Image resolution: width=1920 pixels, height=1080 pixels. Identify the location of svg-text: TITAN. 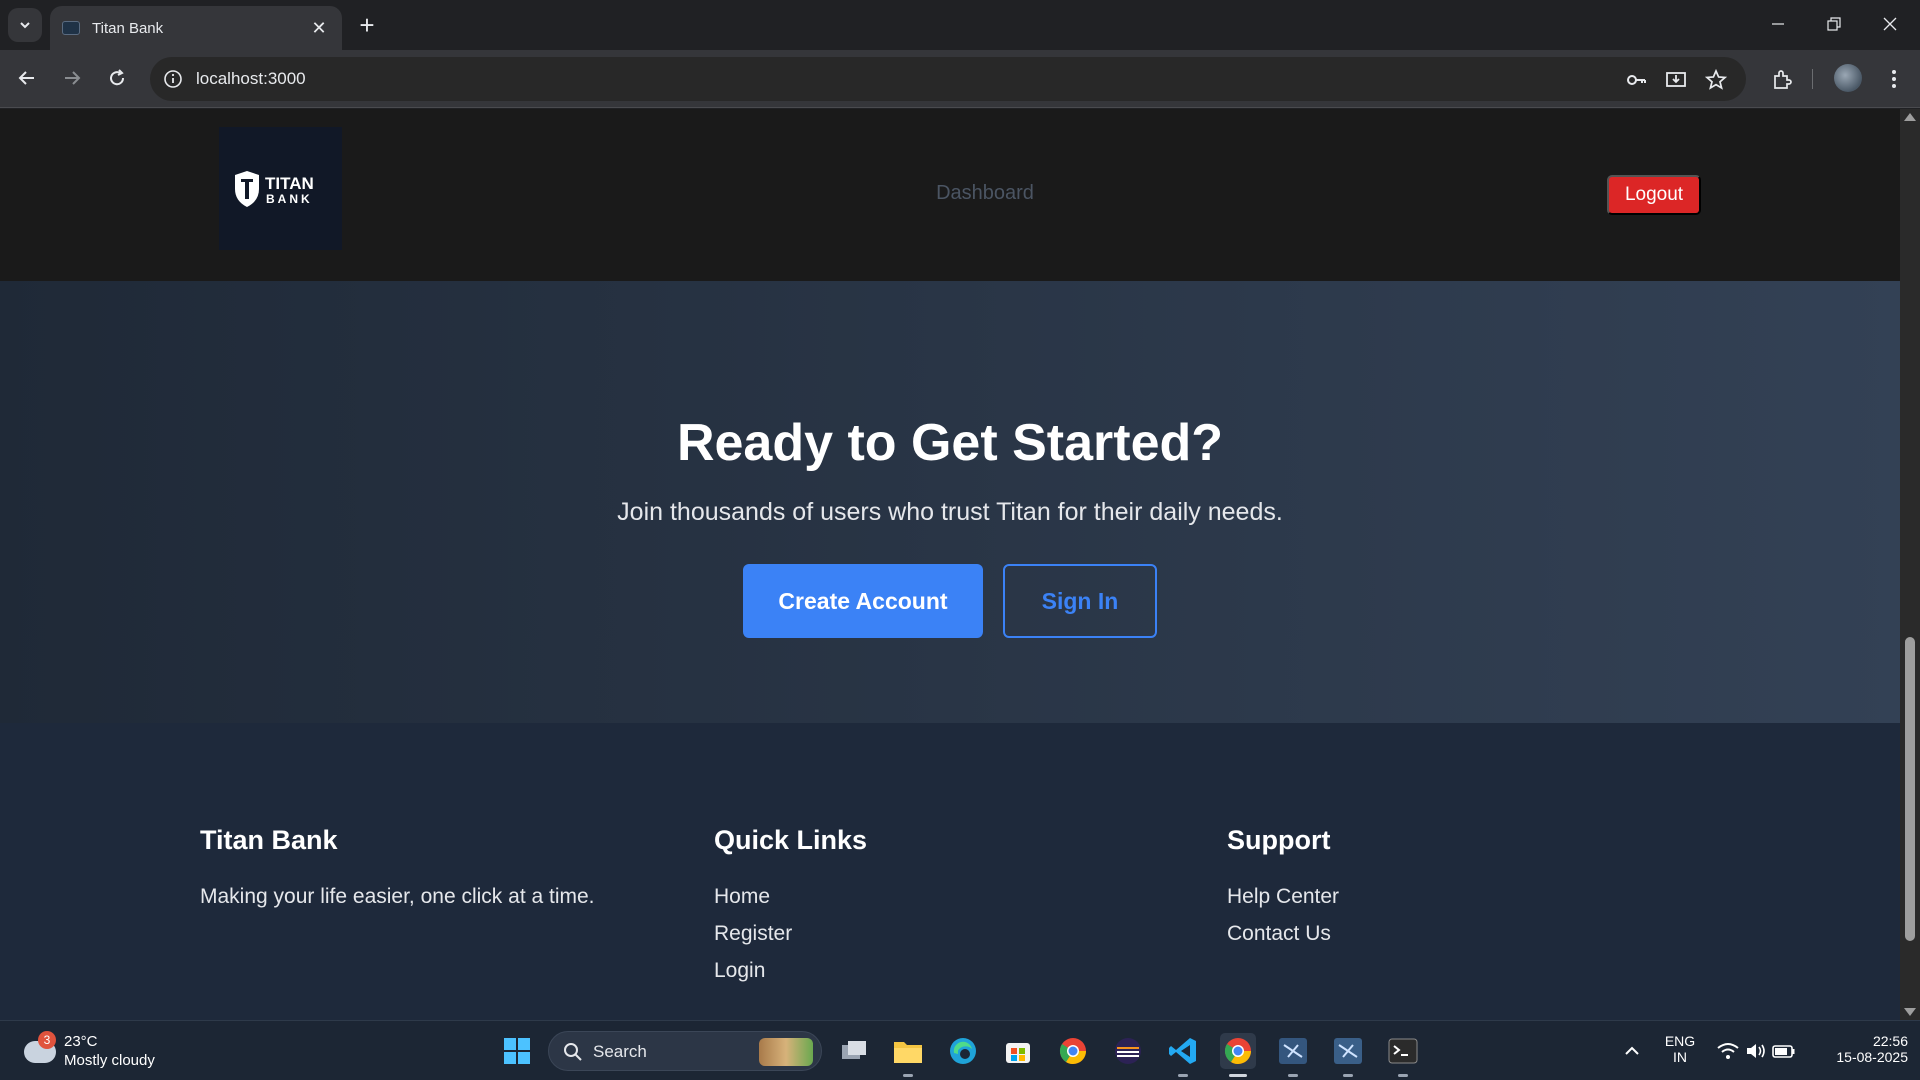
(289, 183).